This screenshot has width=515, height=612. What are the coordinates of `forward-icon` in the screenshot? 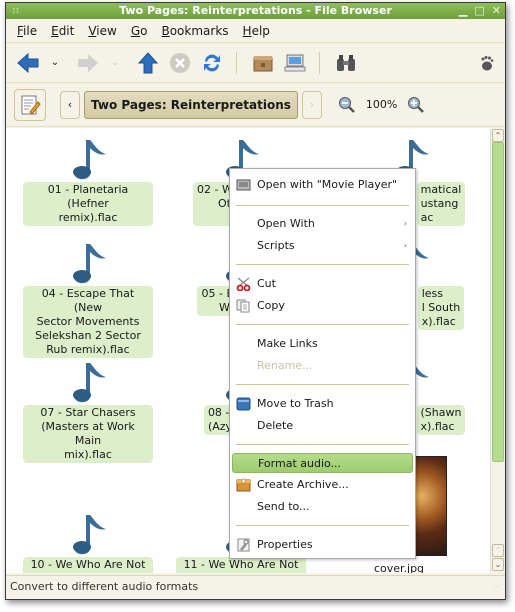 It's located at (88, 62).